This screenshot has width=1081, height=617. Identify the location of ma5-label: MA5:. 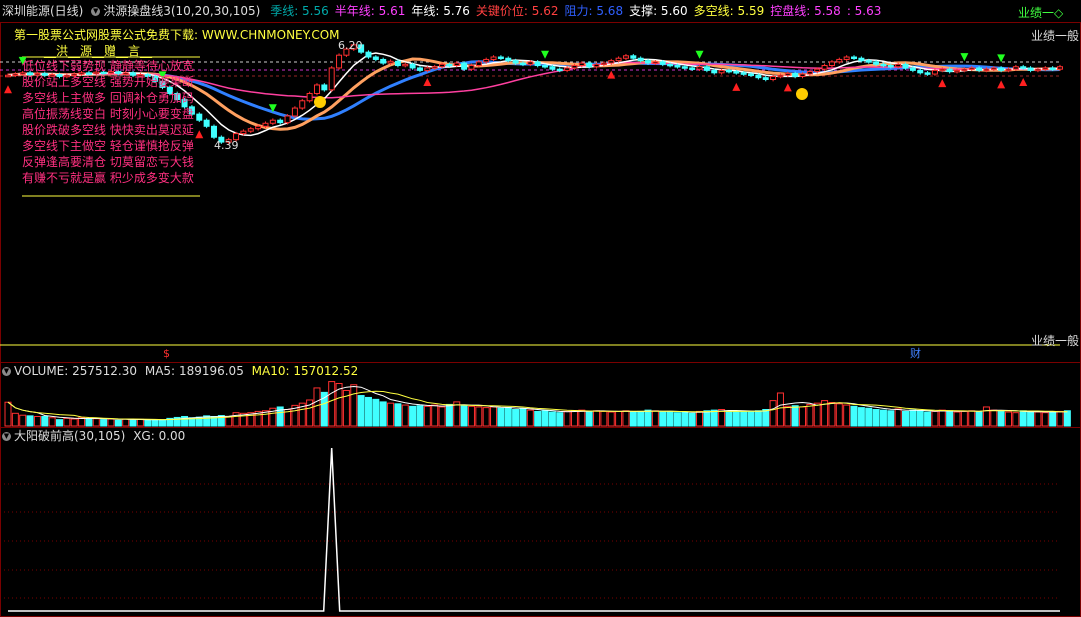
(160, 371).